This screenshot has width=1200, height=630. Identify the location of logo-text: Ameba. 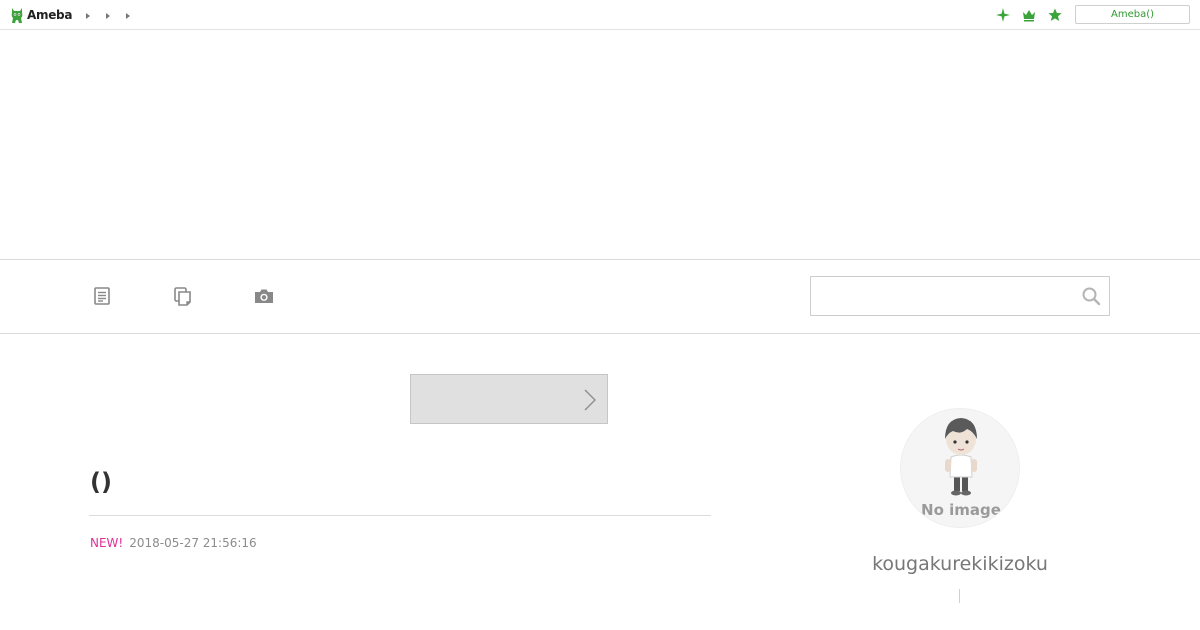
(50, 15).